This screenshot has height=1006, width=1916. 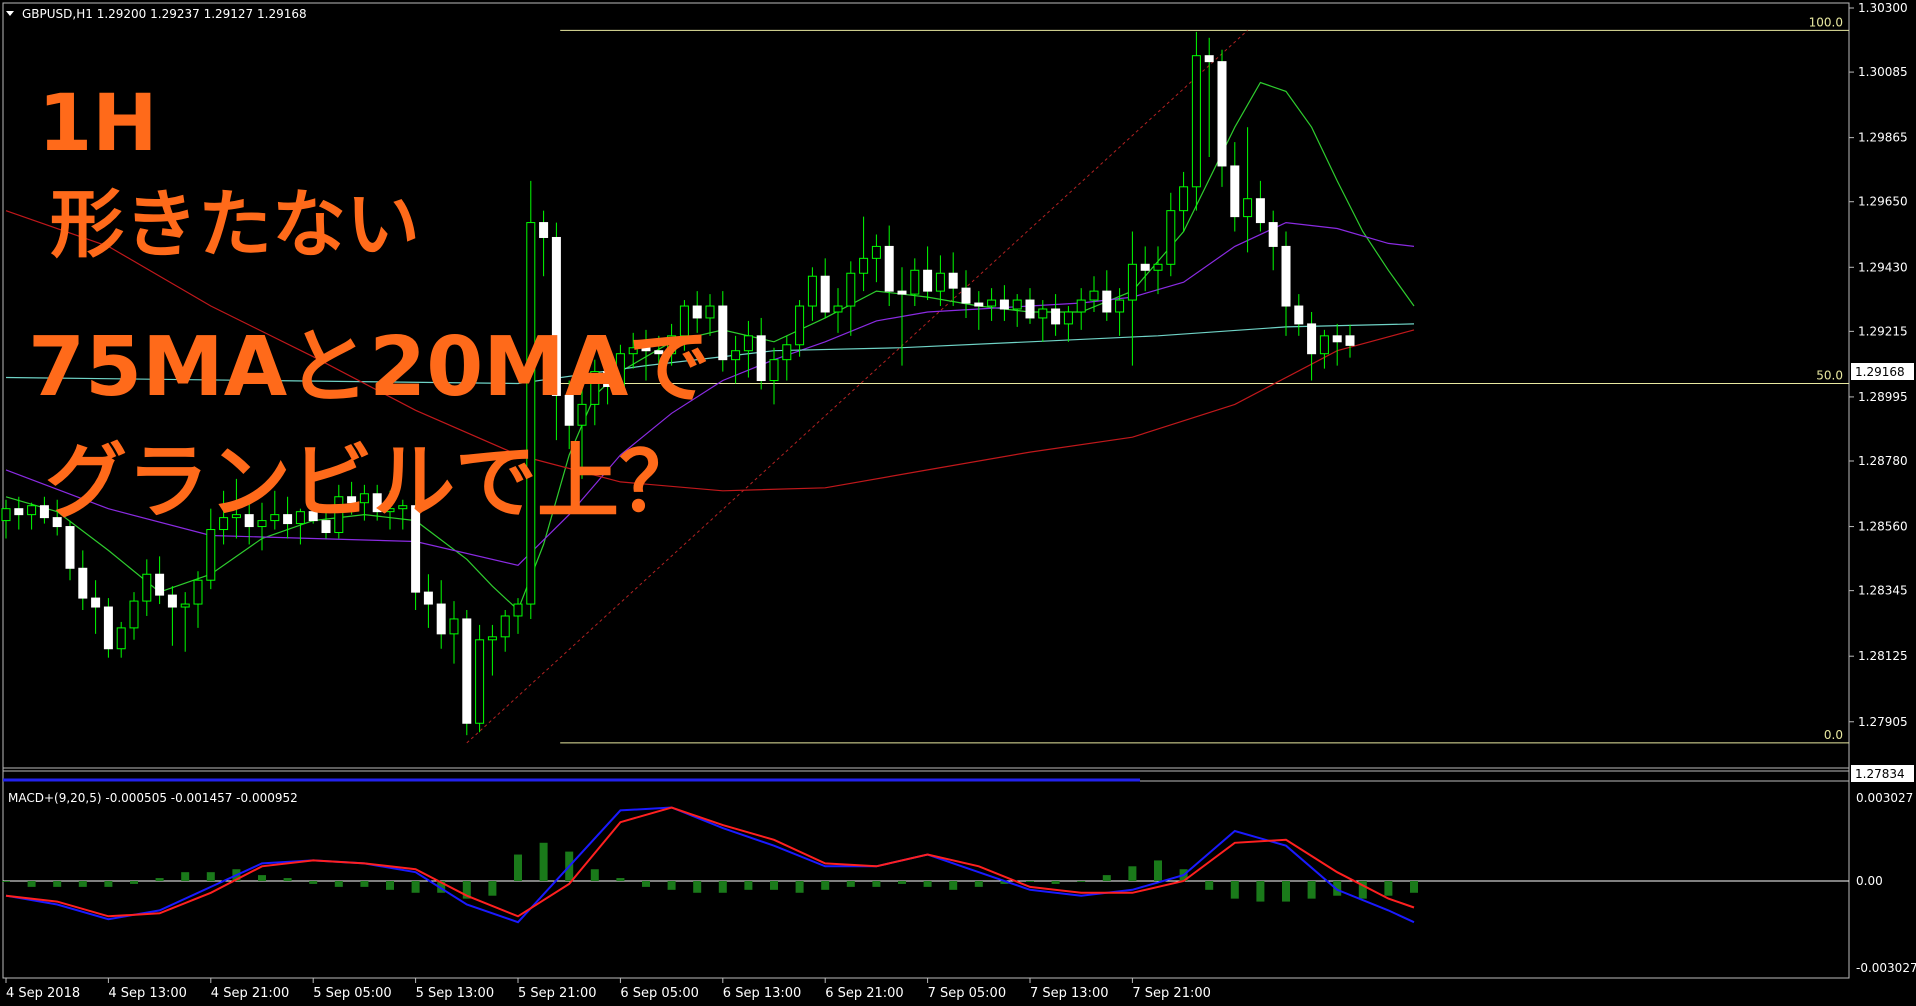 What do you see at coordinates (1880, 774) in the screenshot?
I see `low-price-tag: 1.27834` at bounding box center [1880, 774].